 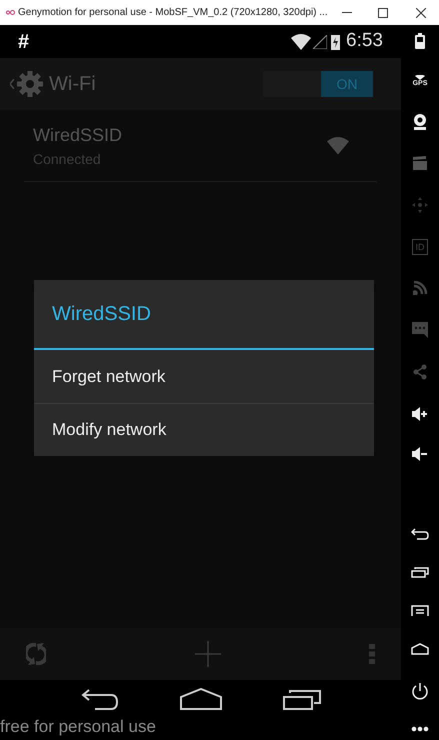 I want to click on volume-up-icon, so click(x=420, y=413).